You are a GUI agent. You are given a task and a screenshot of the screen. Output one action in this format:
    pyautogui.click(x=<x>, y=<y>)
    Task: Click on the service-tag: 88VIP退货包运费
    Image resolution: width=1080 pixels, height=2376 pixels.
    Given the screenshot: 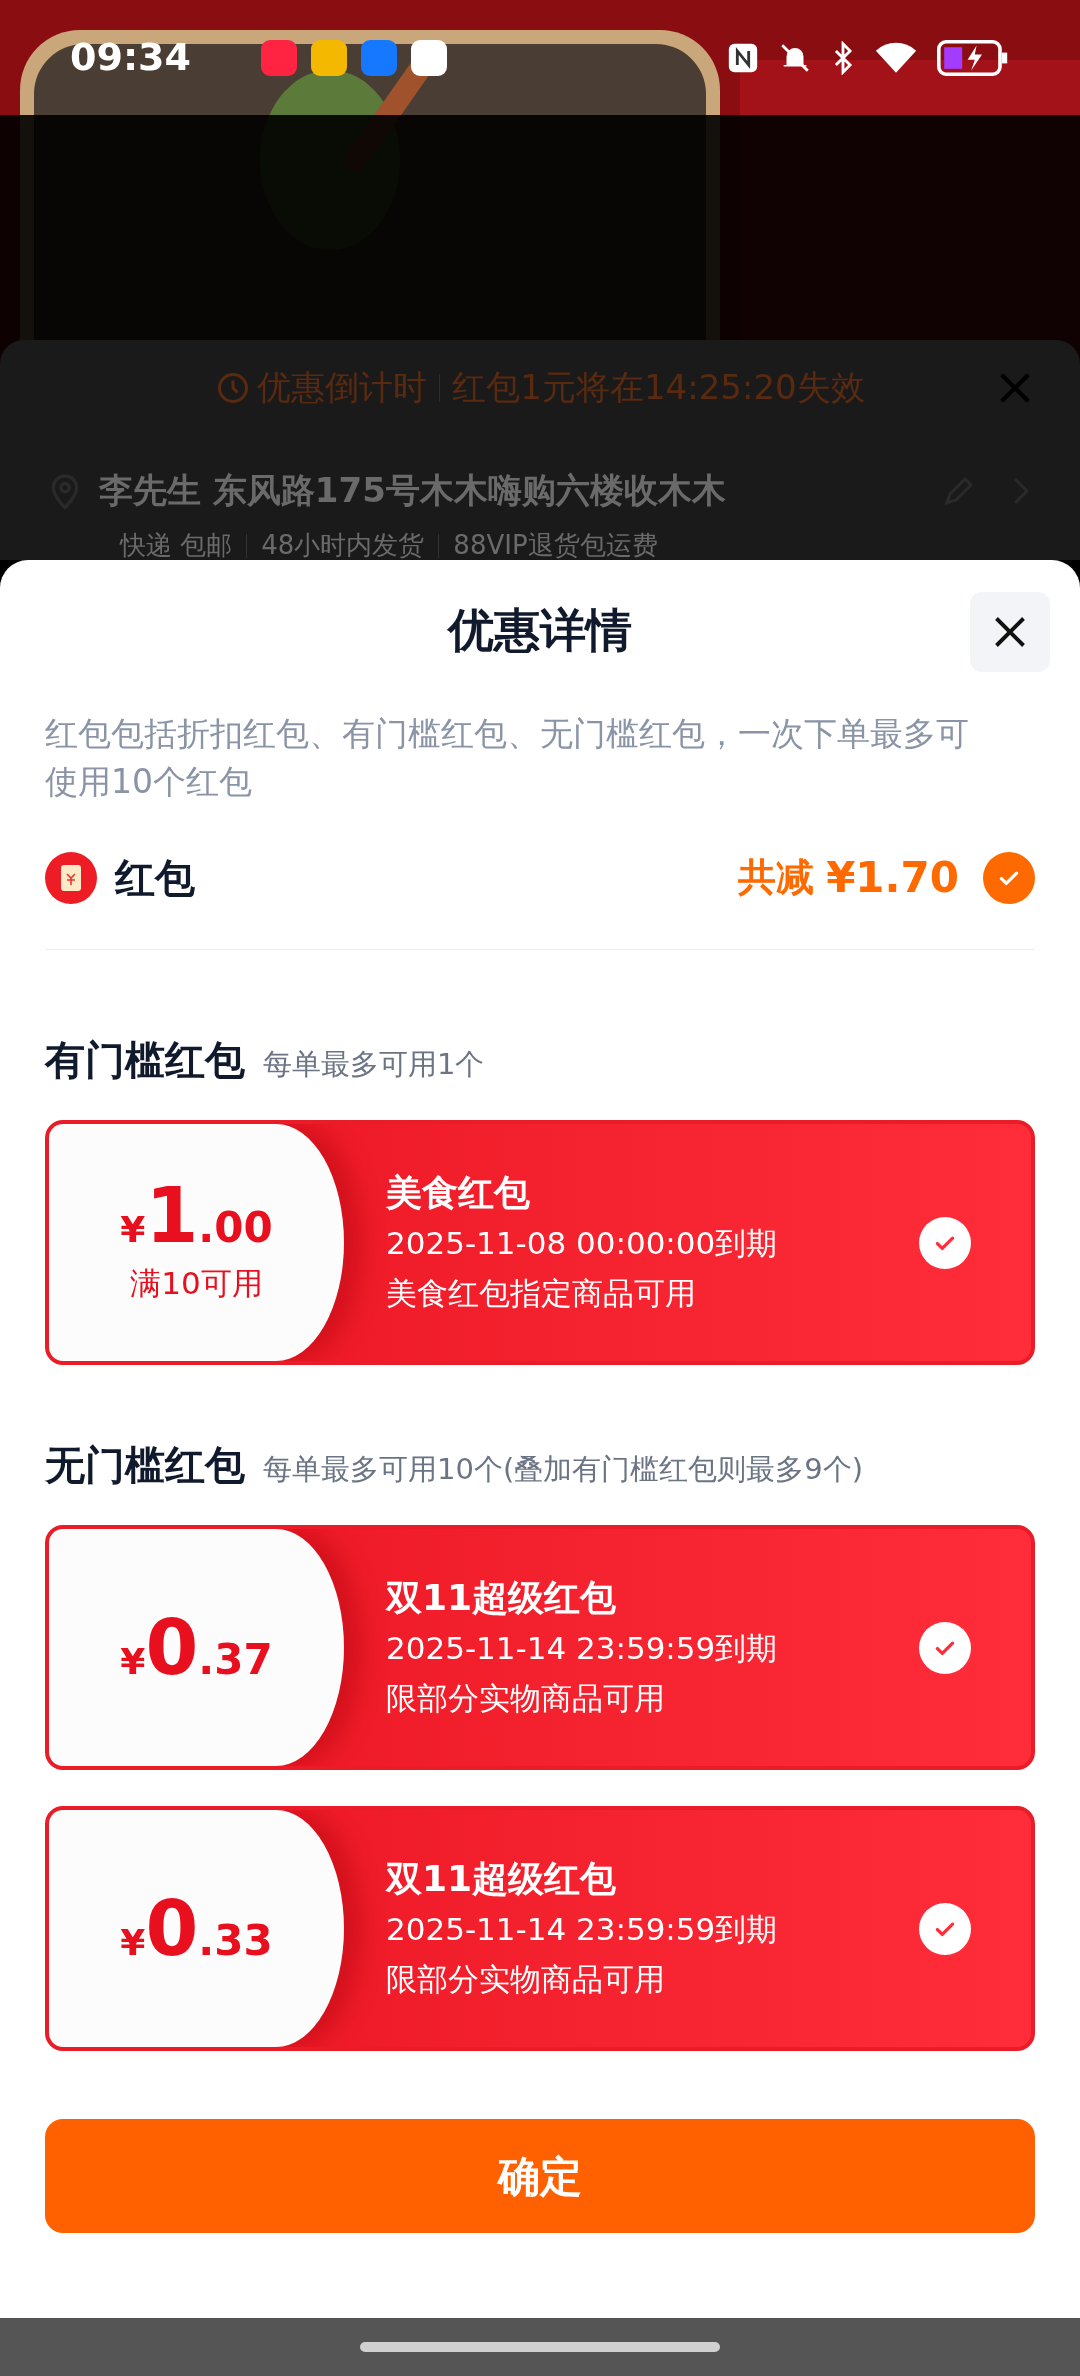 What is the action you would take?
    pyautogui.click(x=555, y=545)
    